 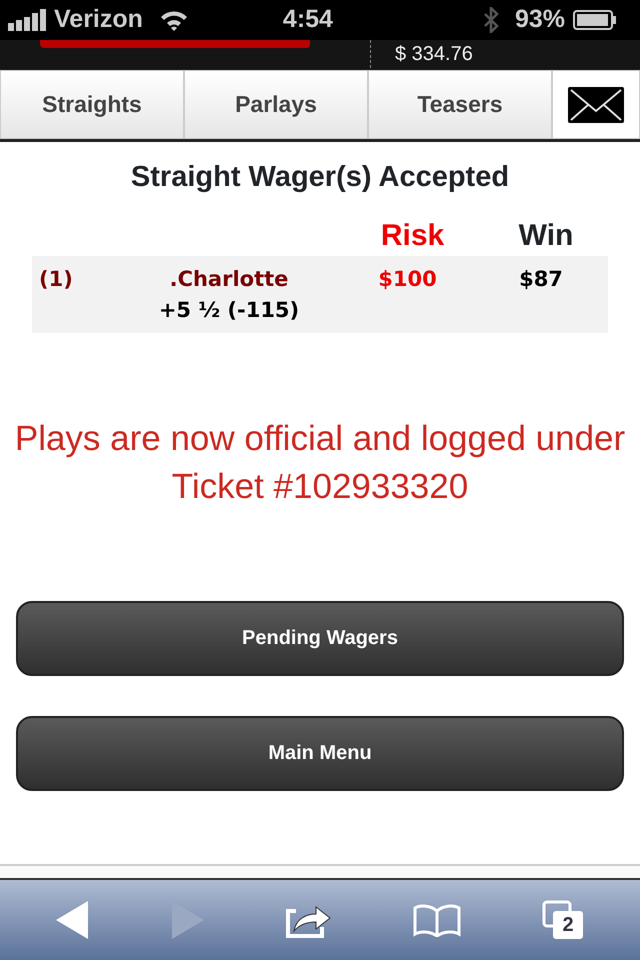 What do you see at coordinates (595, 20) in the screenshot?
I see `battery-icon` at bounding box center [595, 20].